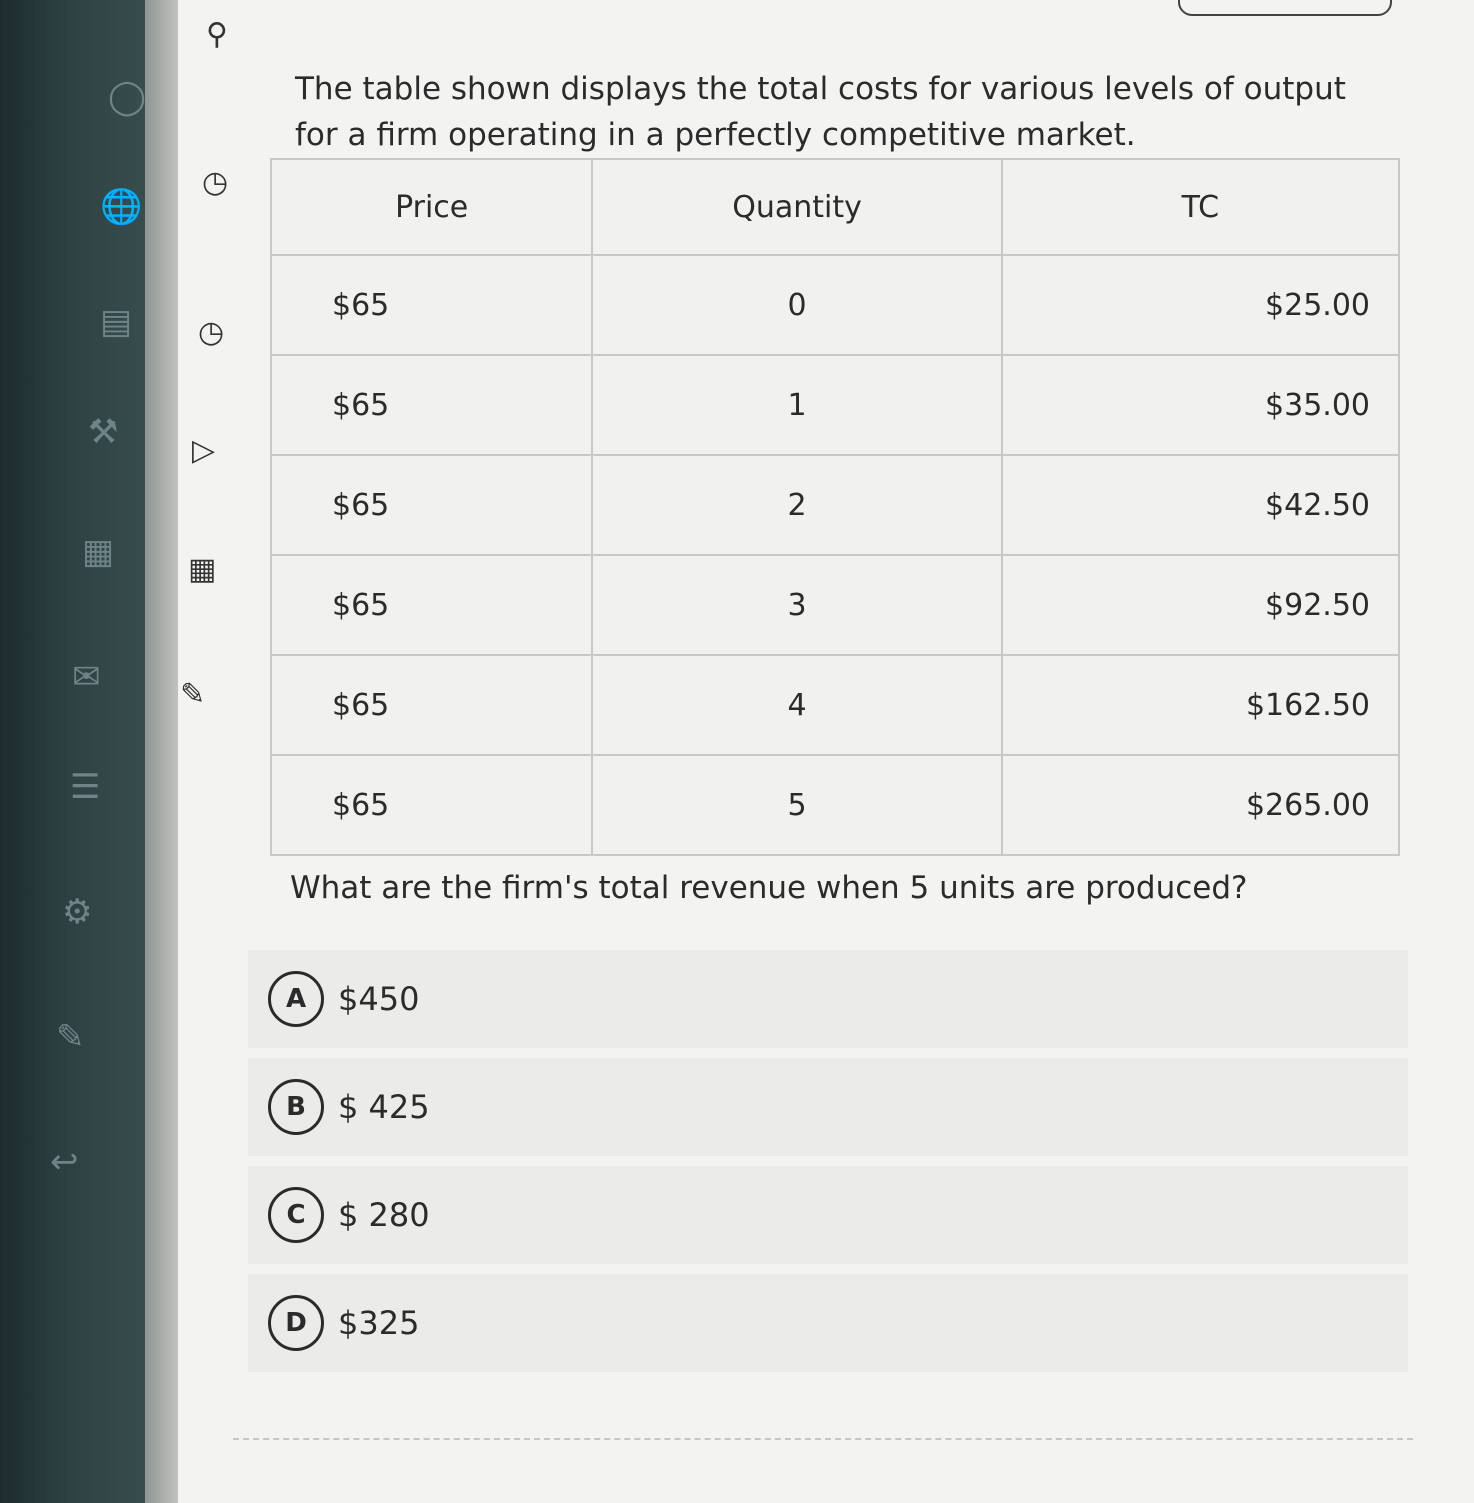  I want to click on table-header-row: Price Quantity TC, so click(835, 207).